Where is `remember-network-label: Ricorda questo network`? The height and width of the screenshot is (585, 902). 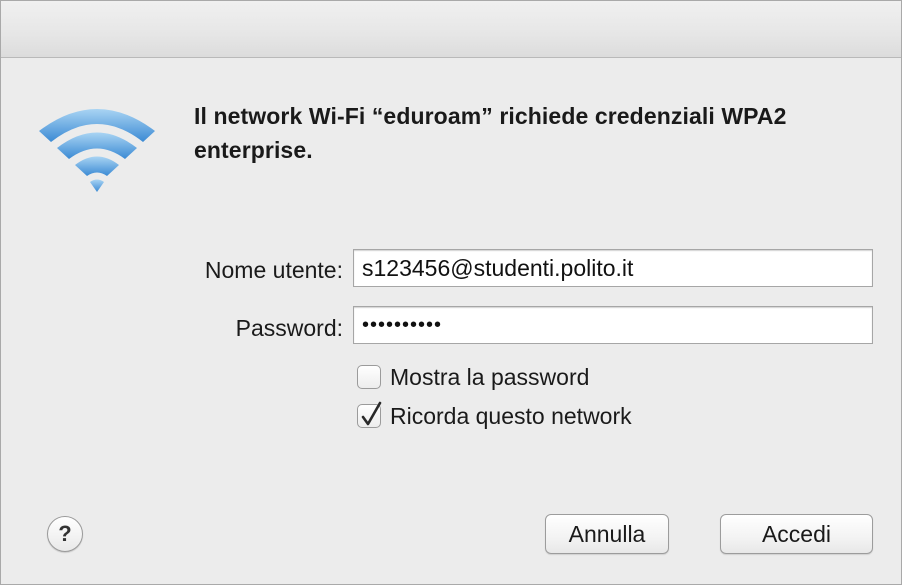 remember-network-label: Ricorda questo network is located at coordinates (511, 416).